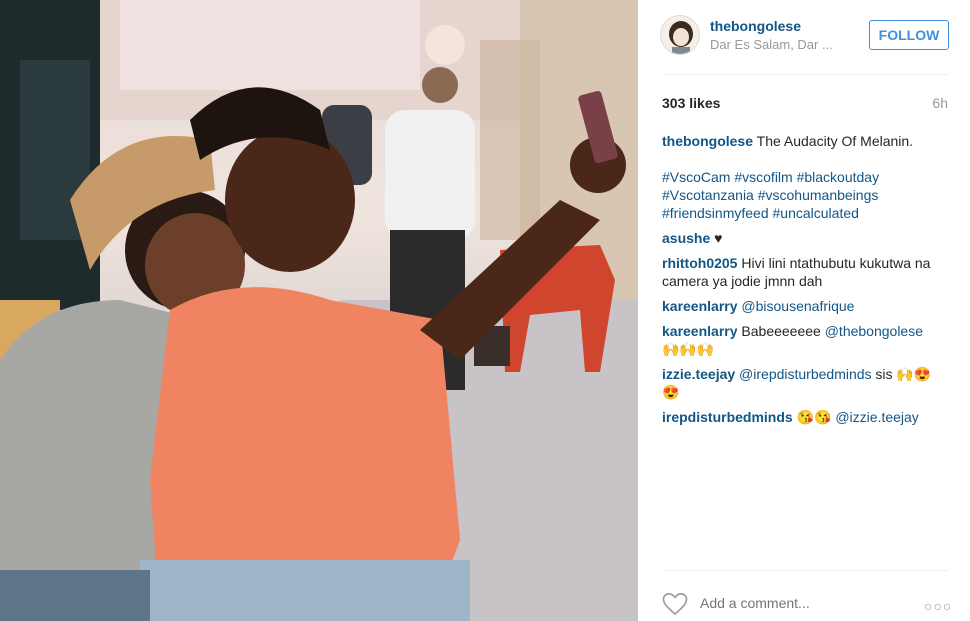 The image size is (970, 621). Describe the element at coordinates (805, 374) in the screenshot. I see `comment-mention: @irepdisturbedminds` at that location.